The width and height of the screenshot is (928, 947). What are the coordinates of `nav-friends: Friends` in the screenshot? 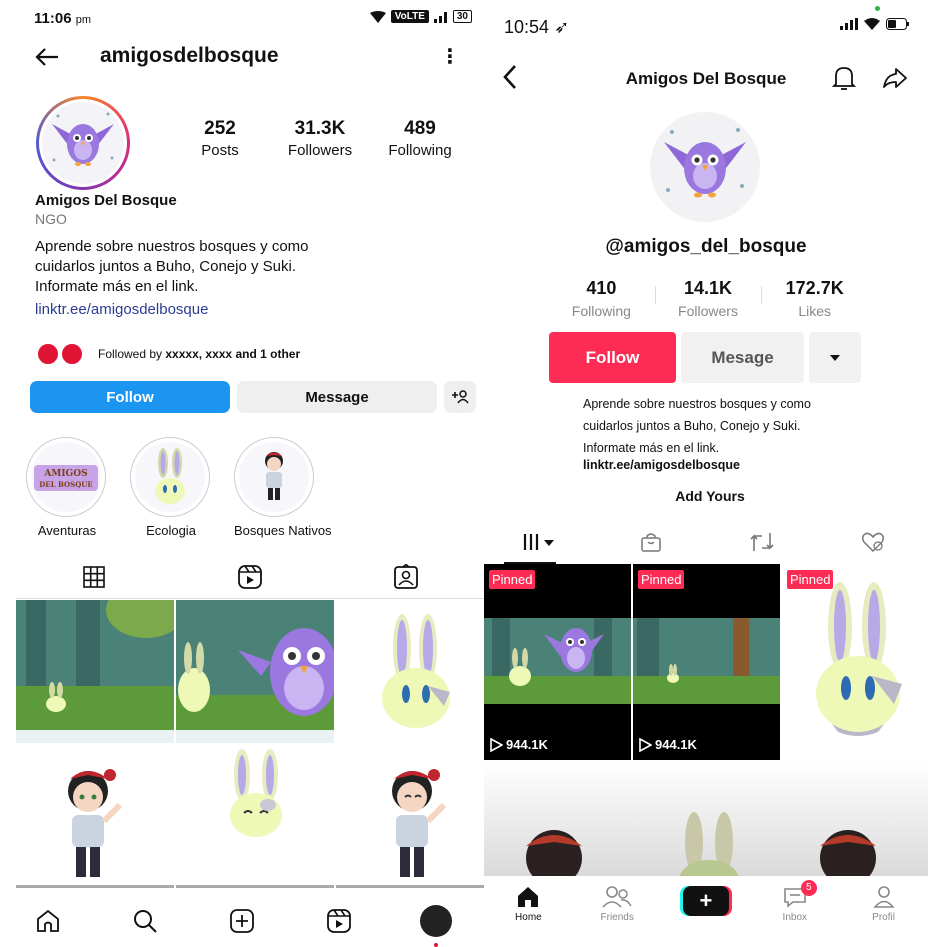 It's located at (617, 902).